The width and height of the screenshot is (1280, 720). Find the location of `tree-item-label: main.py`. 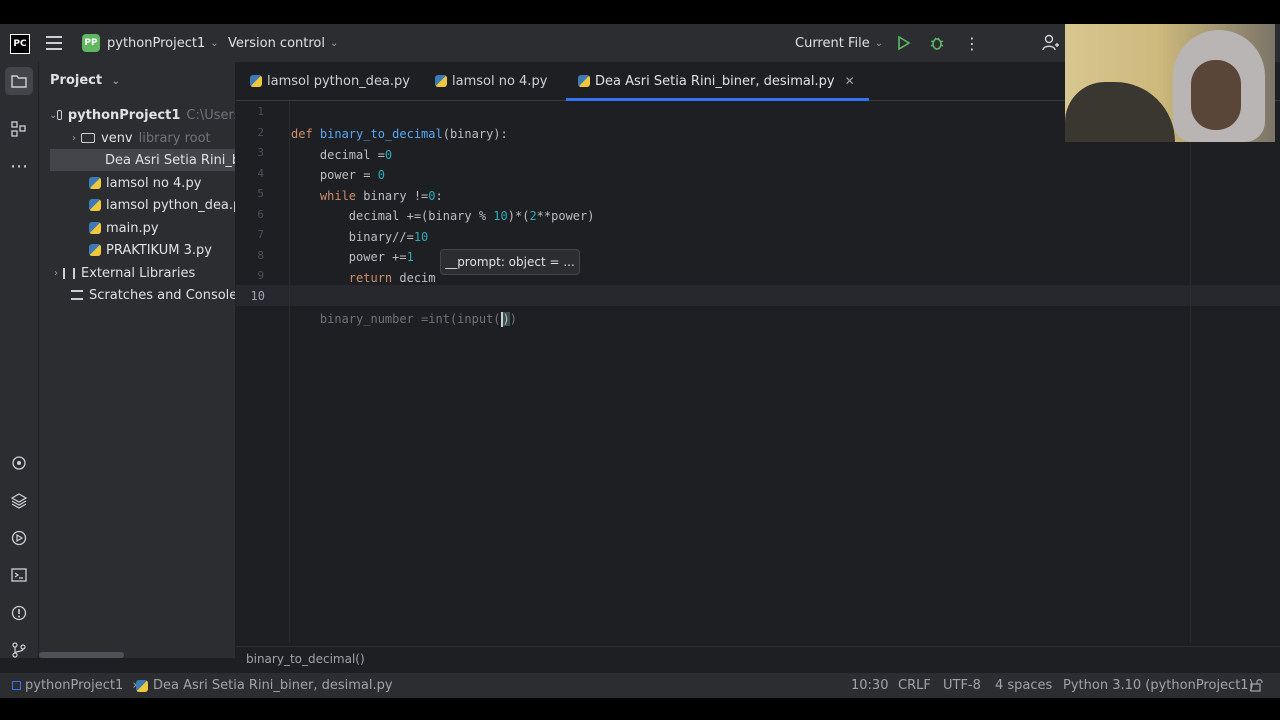

tree-item-label: main.py is located at coordinates (132, 228).